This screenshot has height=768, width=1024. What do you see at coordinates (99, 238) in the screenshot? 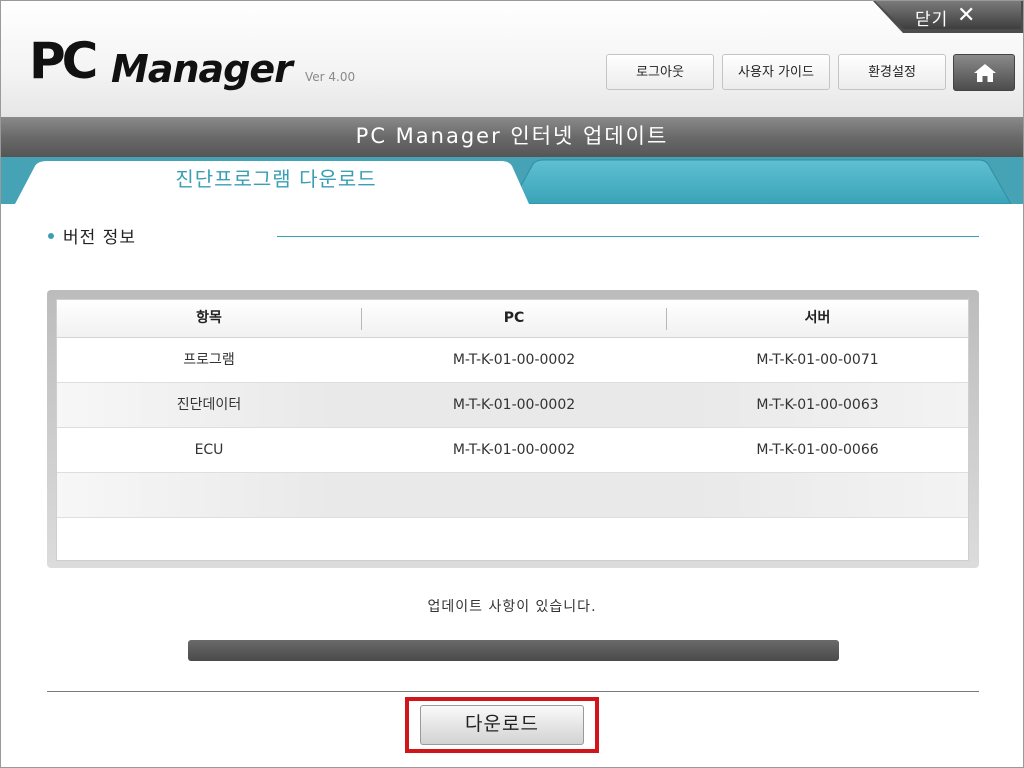
I see `section-title: 버전 정보` at bounding box center [99, 238].